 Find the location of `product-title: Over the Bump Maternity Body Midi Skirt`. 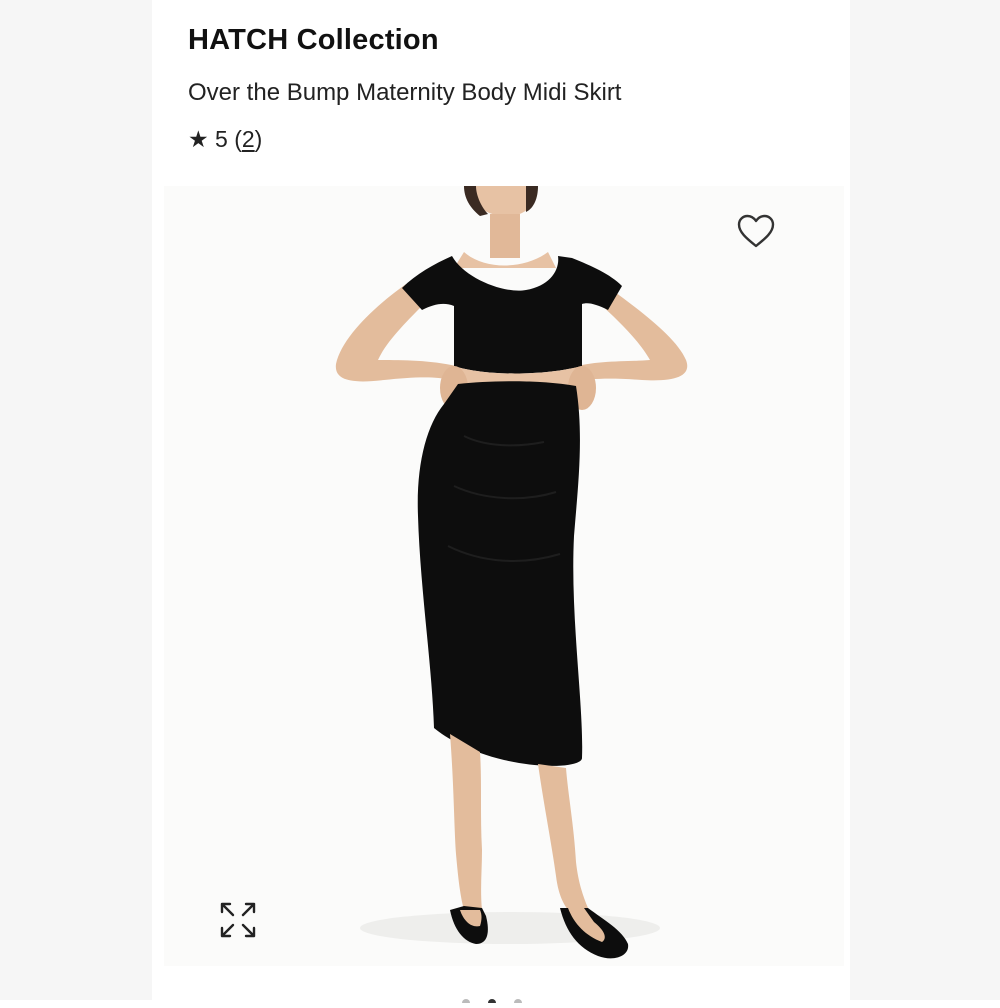

product-title: Over the Bump Maternity Body Midi Skirt is located at coordinates (405, 92).